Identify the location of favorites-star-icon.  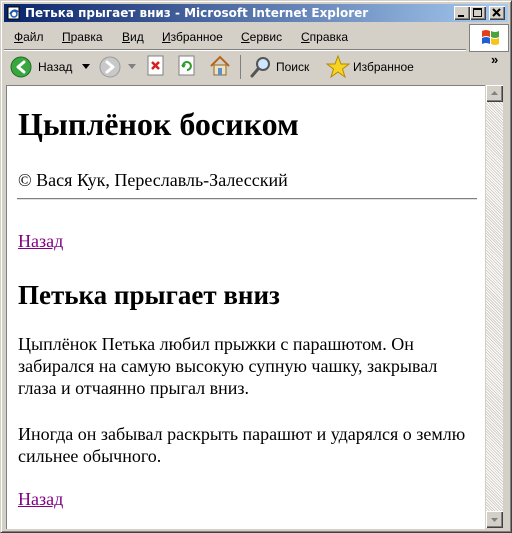
(338, 67).